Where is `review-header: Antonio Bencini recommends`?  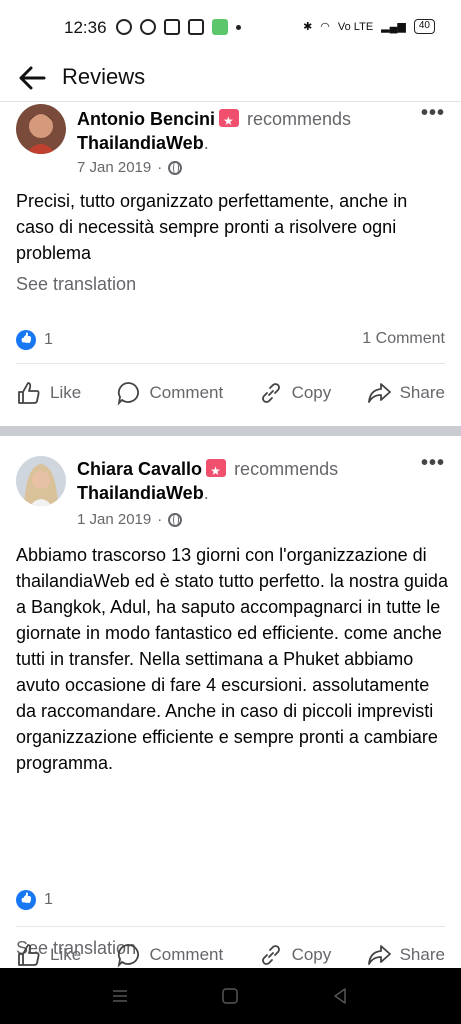 review-header: Antonio Bencini recommends is located at coordinates (214, 120).